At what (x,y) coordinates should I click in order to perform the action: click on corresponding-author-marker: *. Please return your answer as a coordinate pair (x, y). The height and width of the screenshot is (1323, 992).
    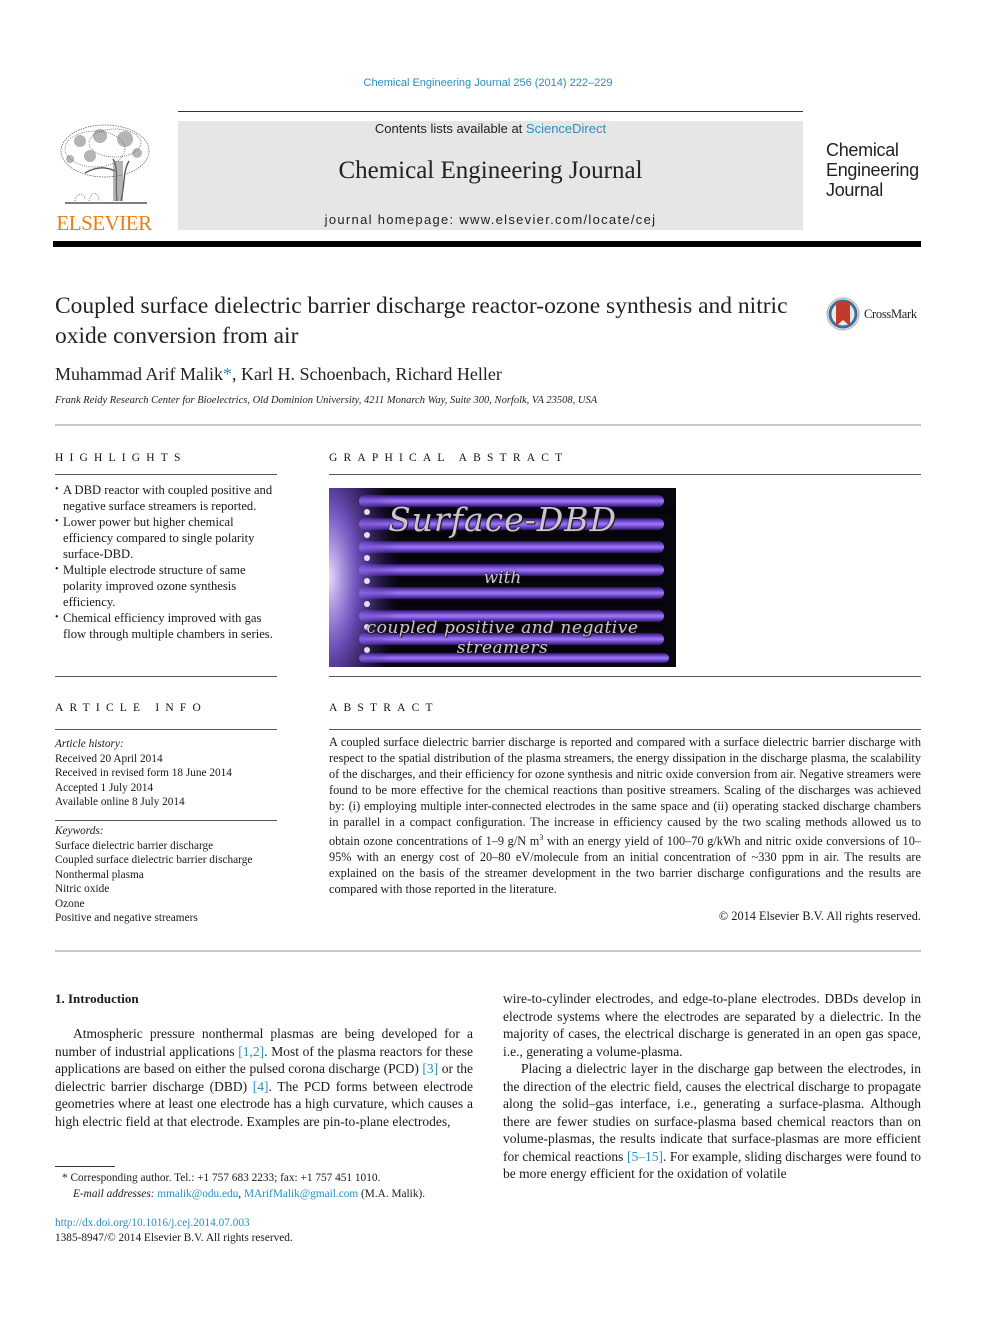
    Looking at the image, I should click on (227, 374).